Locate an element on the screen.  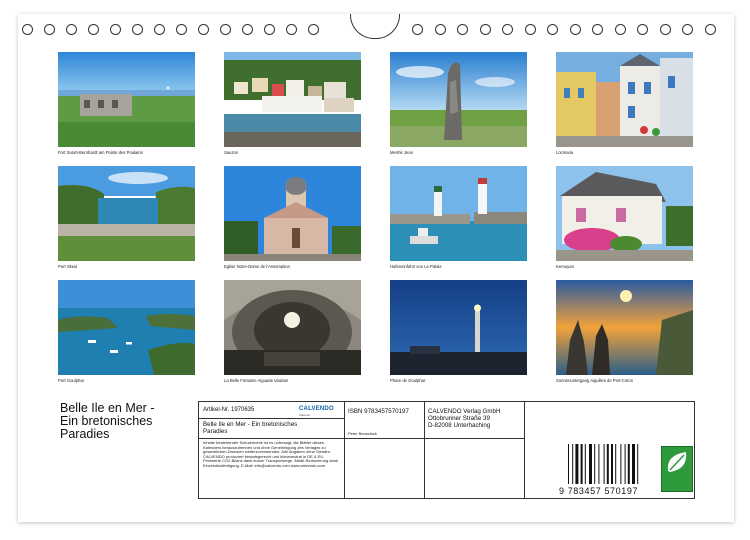
photo-card: Menhir Jean is located at coordinates (458, 103).